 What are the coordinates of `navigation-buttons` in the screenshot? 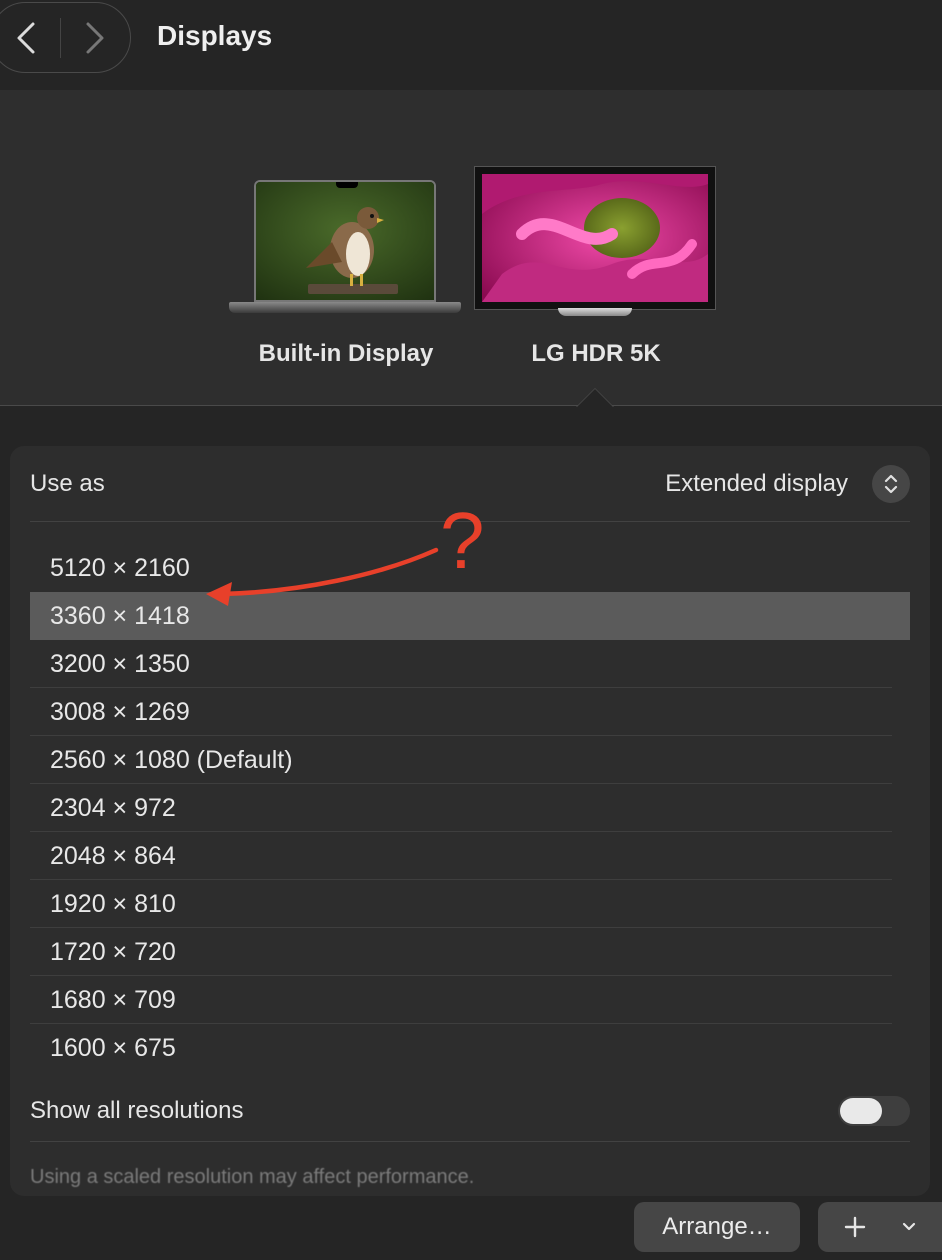 It's located at (65, 37).